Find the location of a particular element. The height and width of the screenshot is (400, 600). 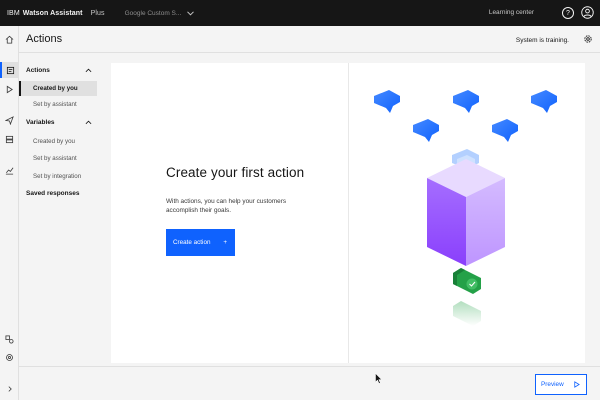

training-status: System is training. is located at coordinates (542, 40).